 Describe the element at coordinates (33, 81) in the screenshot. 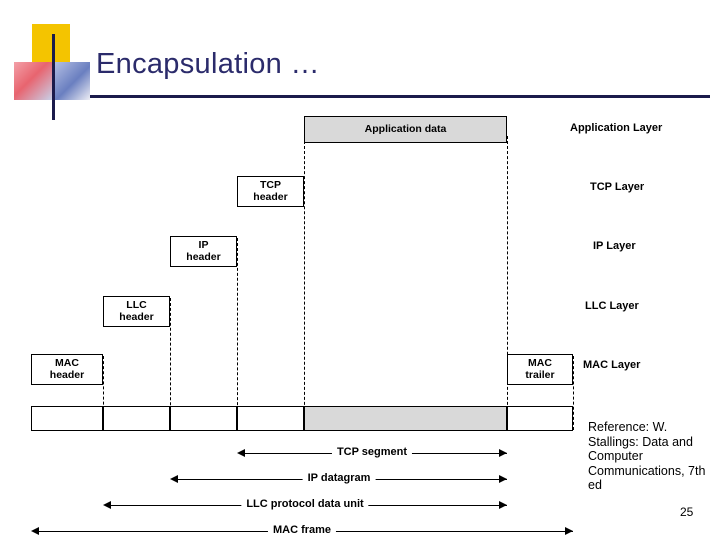

I see `logo-square-pink` at that location.